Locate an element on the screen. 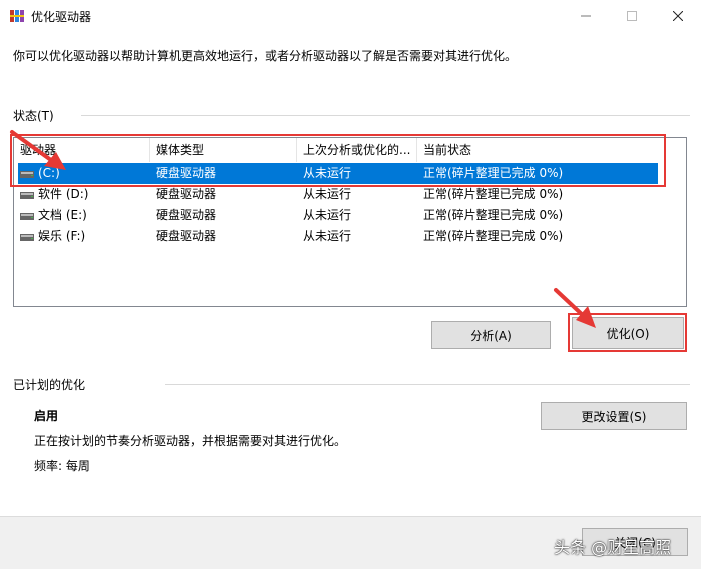  highlight-box-optimize is located at coordinates (627, 332).